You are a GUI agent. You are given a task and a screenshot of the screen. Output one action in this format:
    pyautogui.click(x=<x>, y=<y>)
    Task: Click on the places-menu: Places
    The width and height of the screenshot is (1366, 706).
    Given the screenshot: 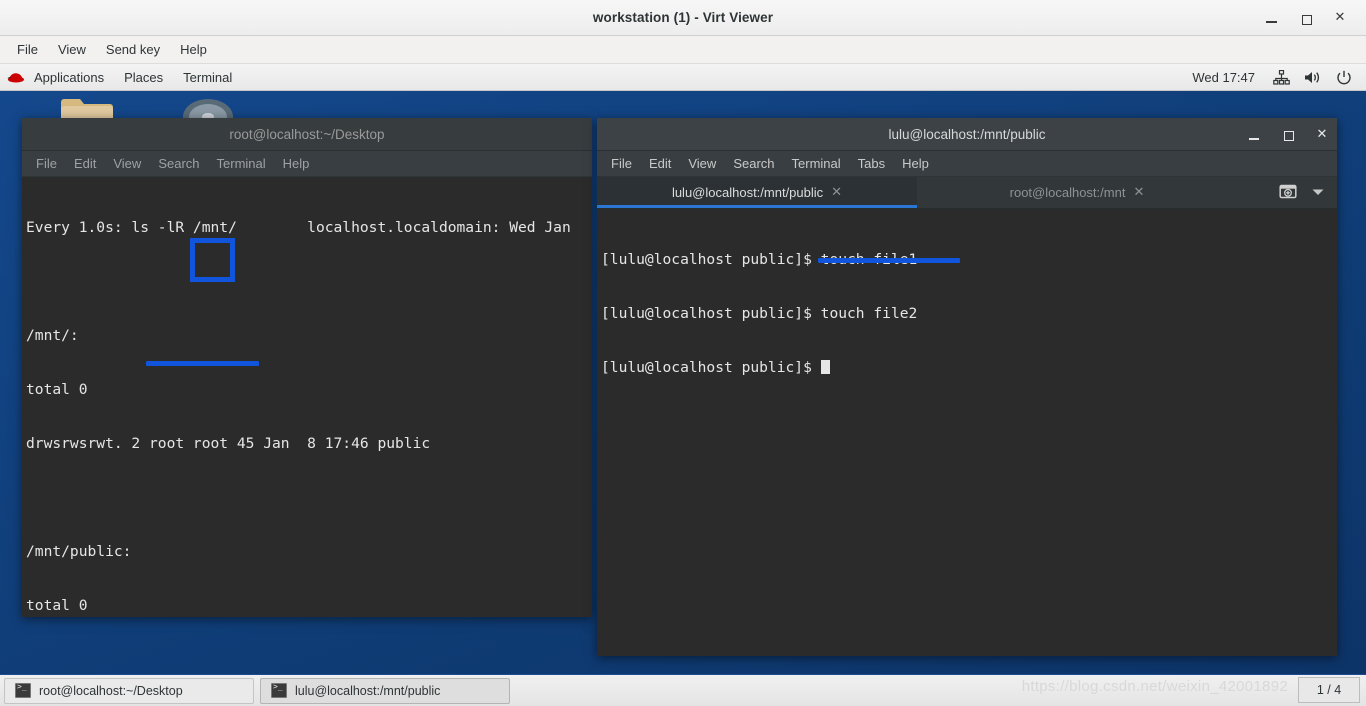 What is the action you would take?
    pyautogui.click(x=143, y=77)
    